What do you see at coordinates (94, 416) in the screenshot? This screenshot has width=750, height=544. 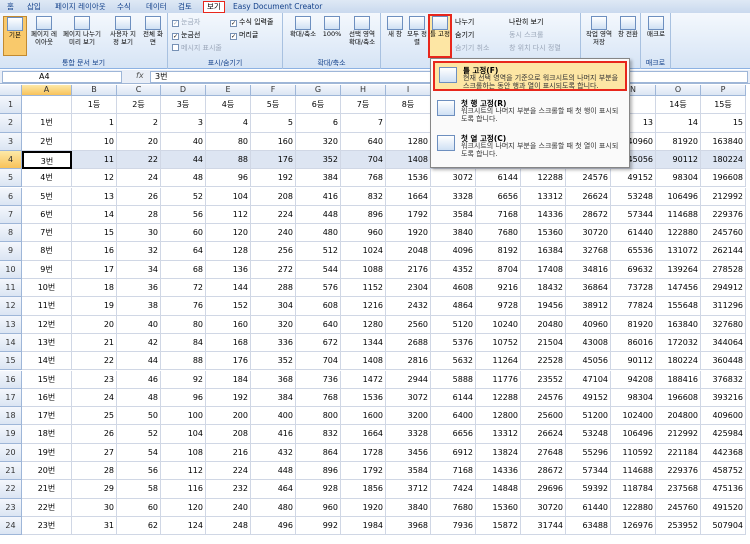 I see `cell: 25` at bounding box center [94, 416].